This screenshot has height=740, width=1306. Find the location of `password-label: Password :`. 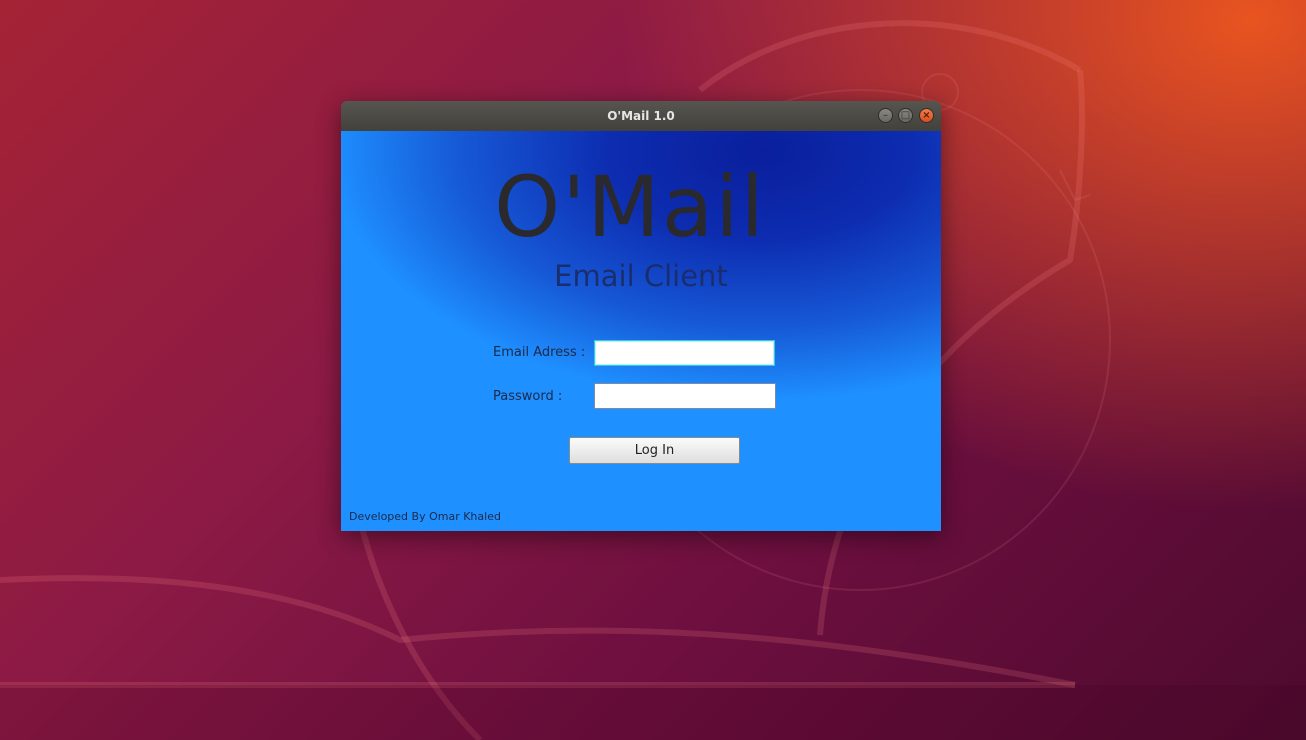

password-label: Password : is located at coordinates (528, 396).